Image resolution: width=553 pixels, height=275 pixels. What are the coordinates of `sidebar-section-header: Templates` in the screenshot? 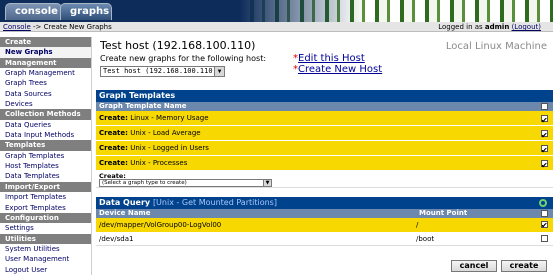 It's located at (45, 145).